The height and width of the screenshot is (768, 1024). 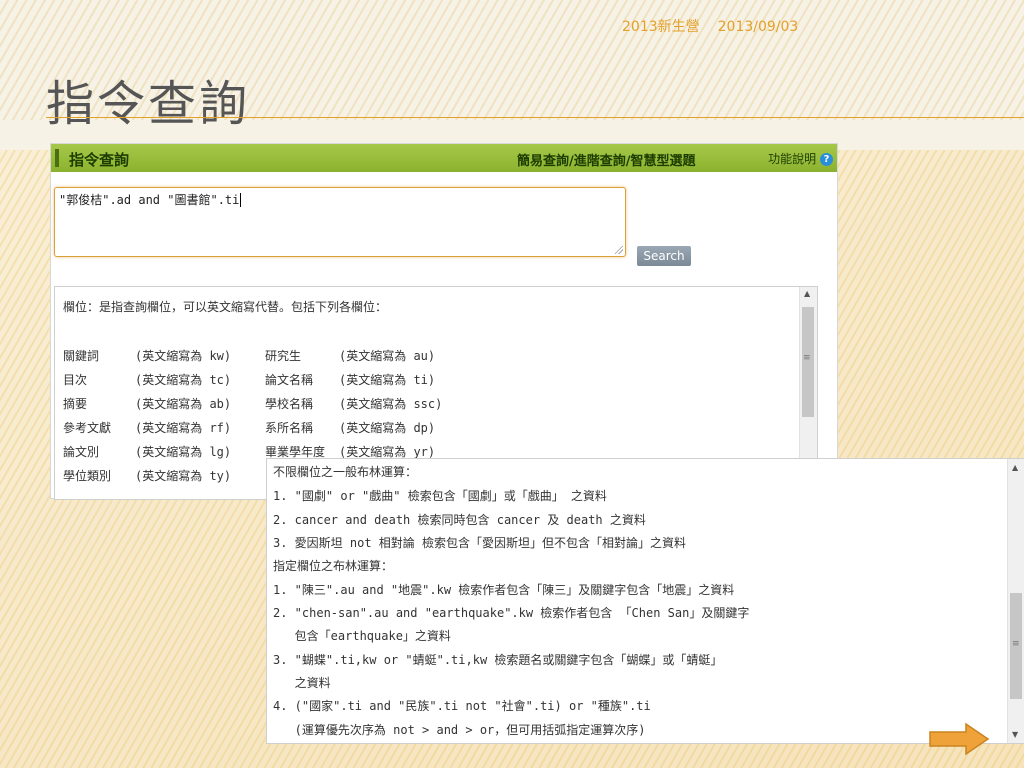 What do you see at coordinates (75, 404) in the screenshot?
I see `field-name: 摘要` at bounding box center [75, 404].